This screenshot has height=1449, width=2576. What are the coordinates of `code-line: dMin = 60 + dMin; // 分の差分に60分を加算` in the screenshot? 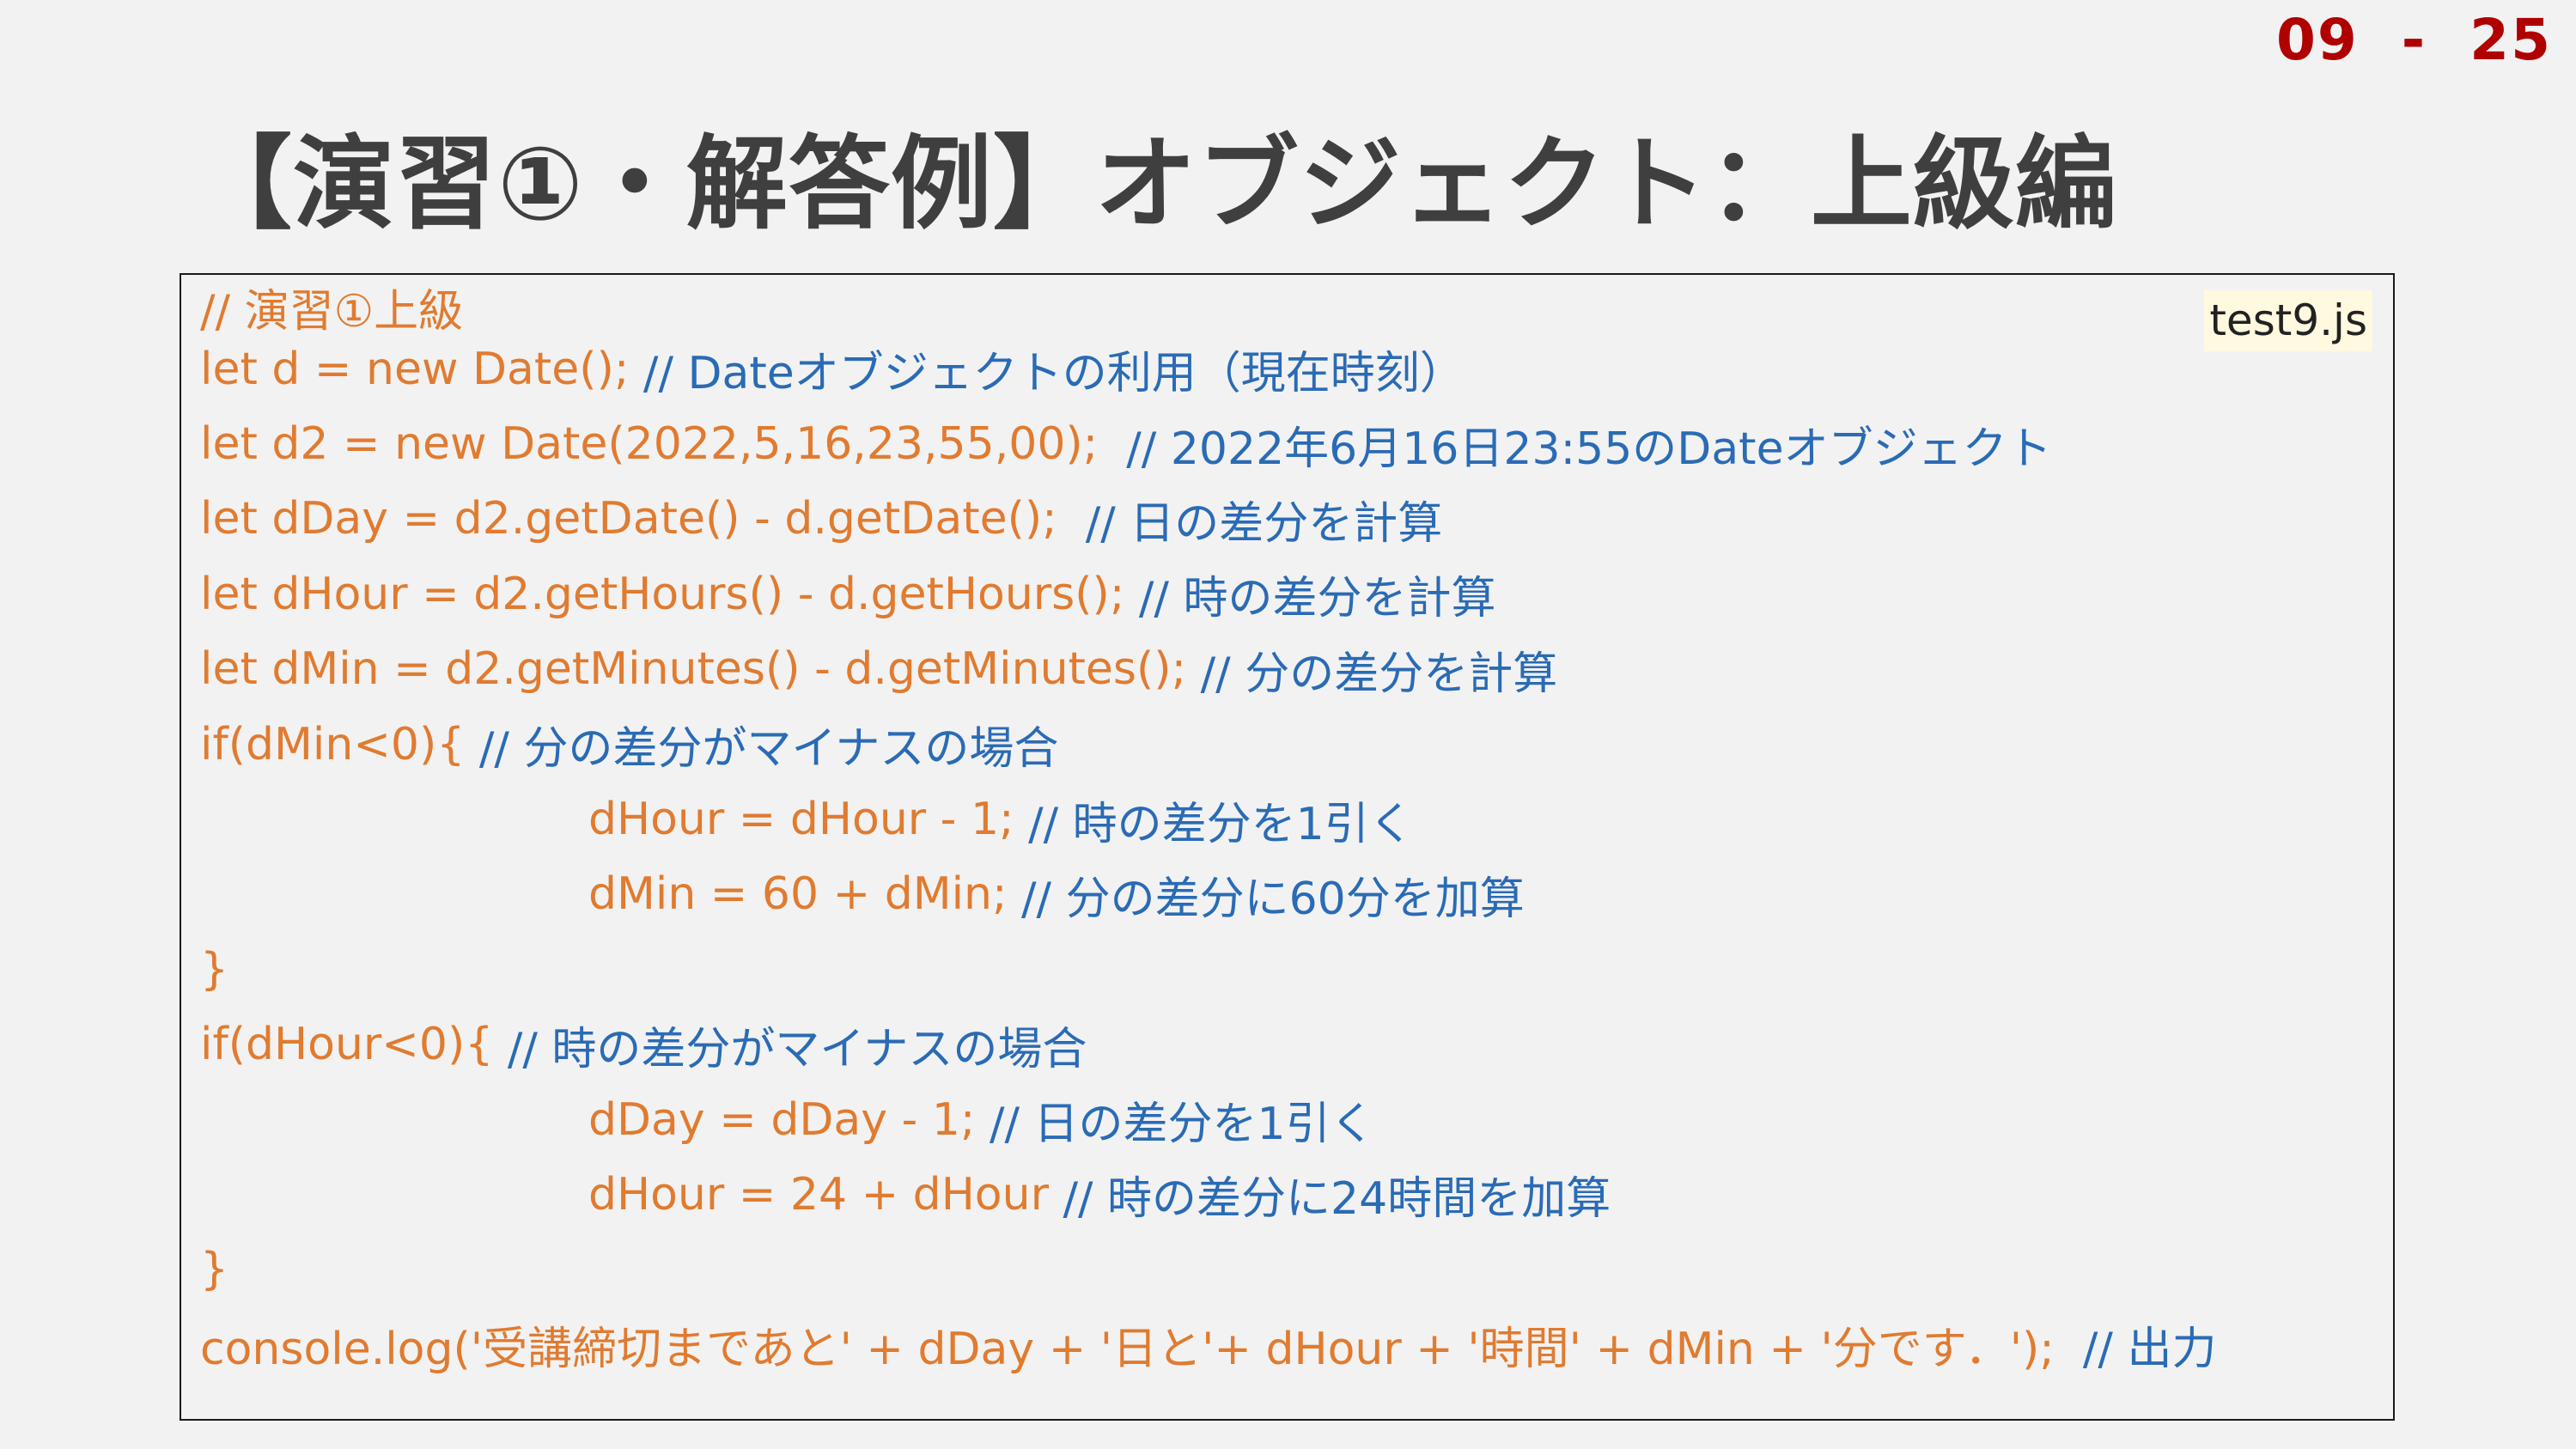 It's located at (1296, 895).